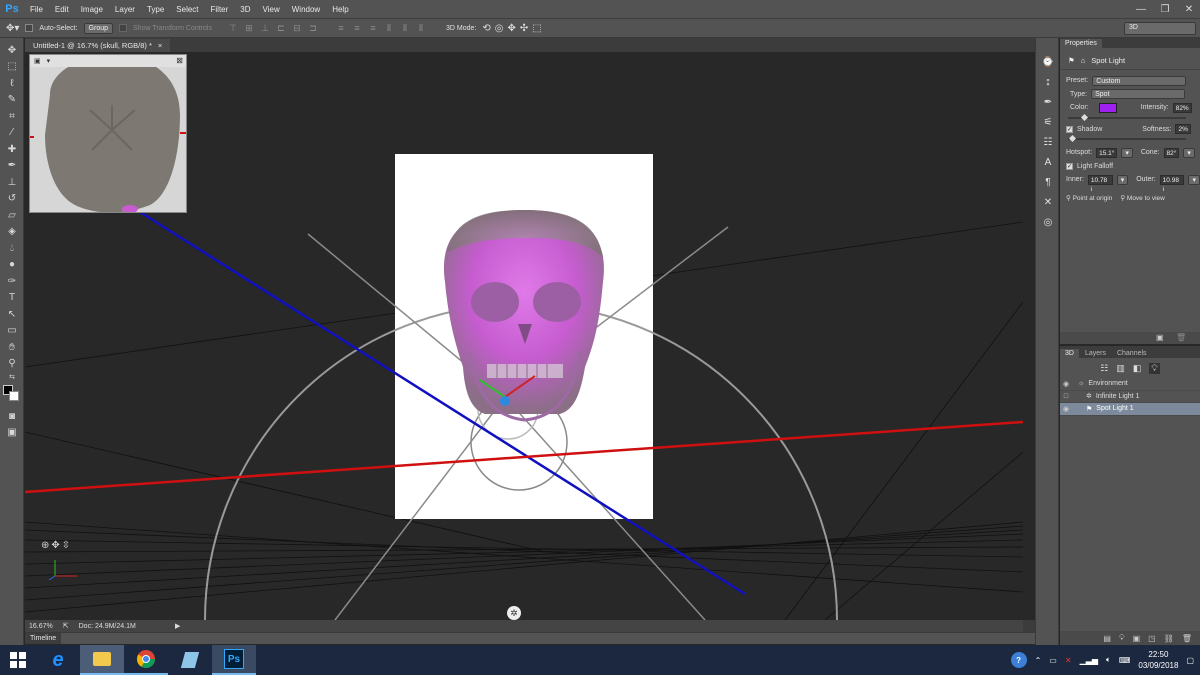 The image size is (1200, 675). What do you see at coordinates (12, 50) in the screenshot?
I see `move-tool-icon: ✥` at bounding box center [12, 50].